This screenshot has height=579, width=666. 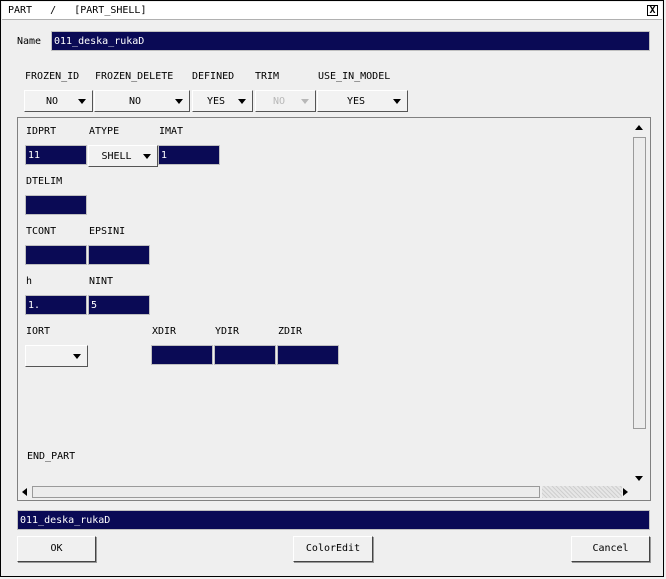 I want to click on vertical-scroll-thumb, so click(x=639, y=283).